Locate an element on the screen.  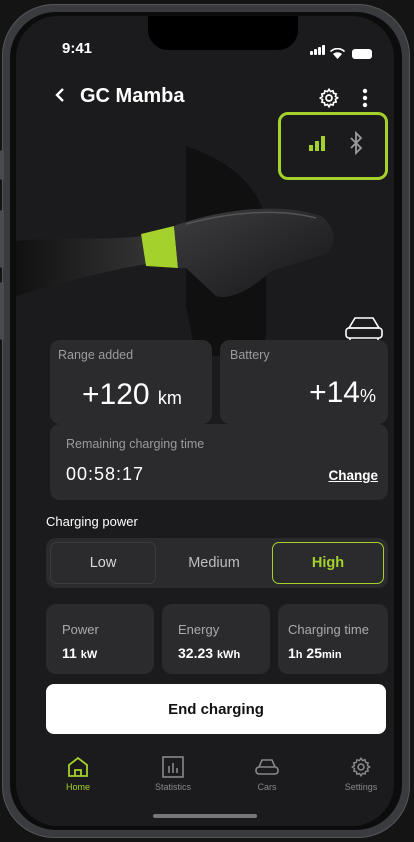
tab-settings: Settings is located at coordinates (360, 774).